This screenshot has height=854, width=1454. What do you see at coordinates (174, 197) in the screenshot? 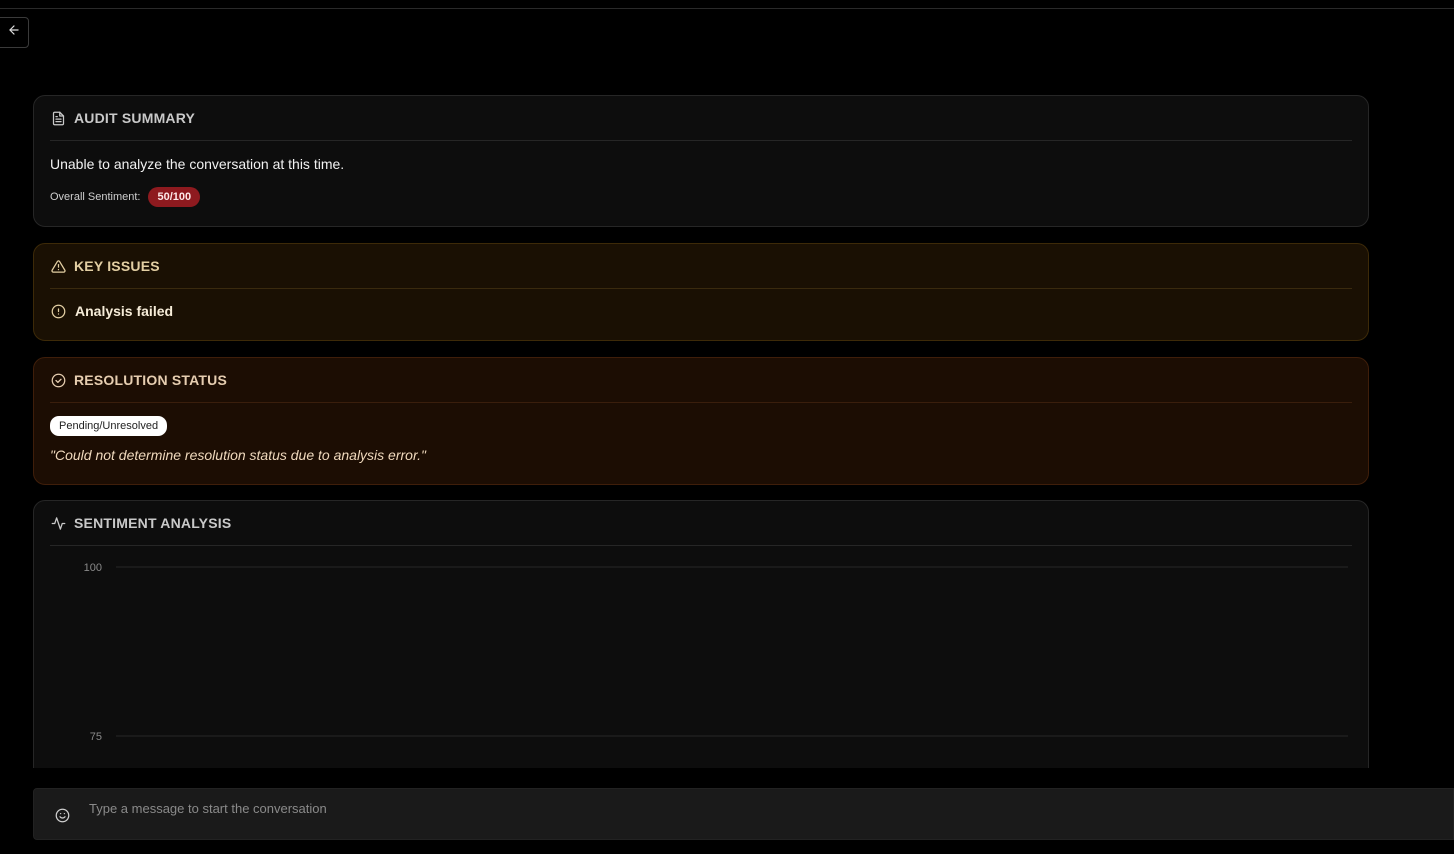
I see `sentiment-score-badge: 50/100` at bounding box center [174, 197].